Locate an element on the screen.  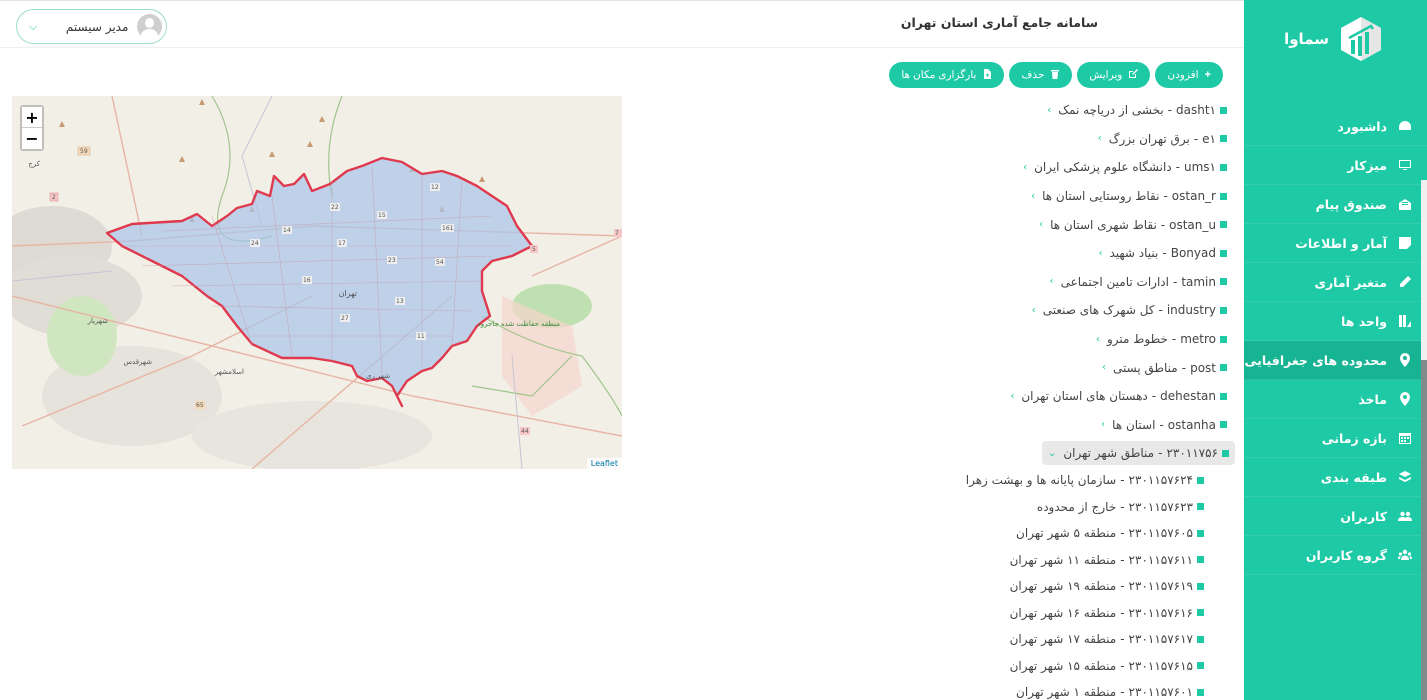
road-number: 17 is located at coordinates (342, 243).